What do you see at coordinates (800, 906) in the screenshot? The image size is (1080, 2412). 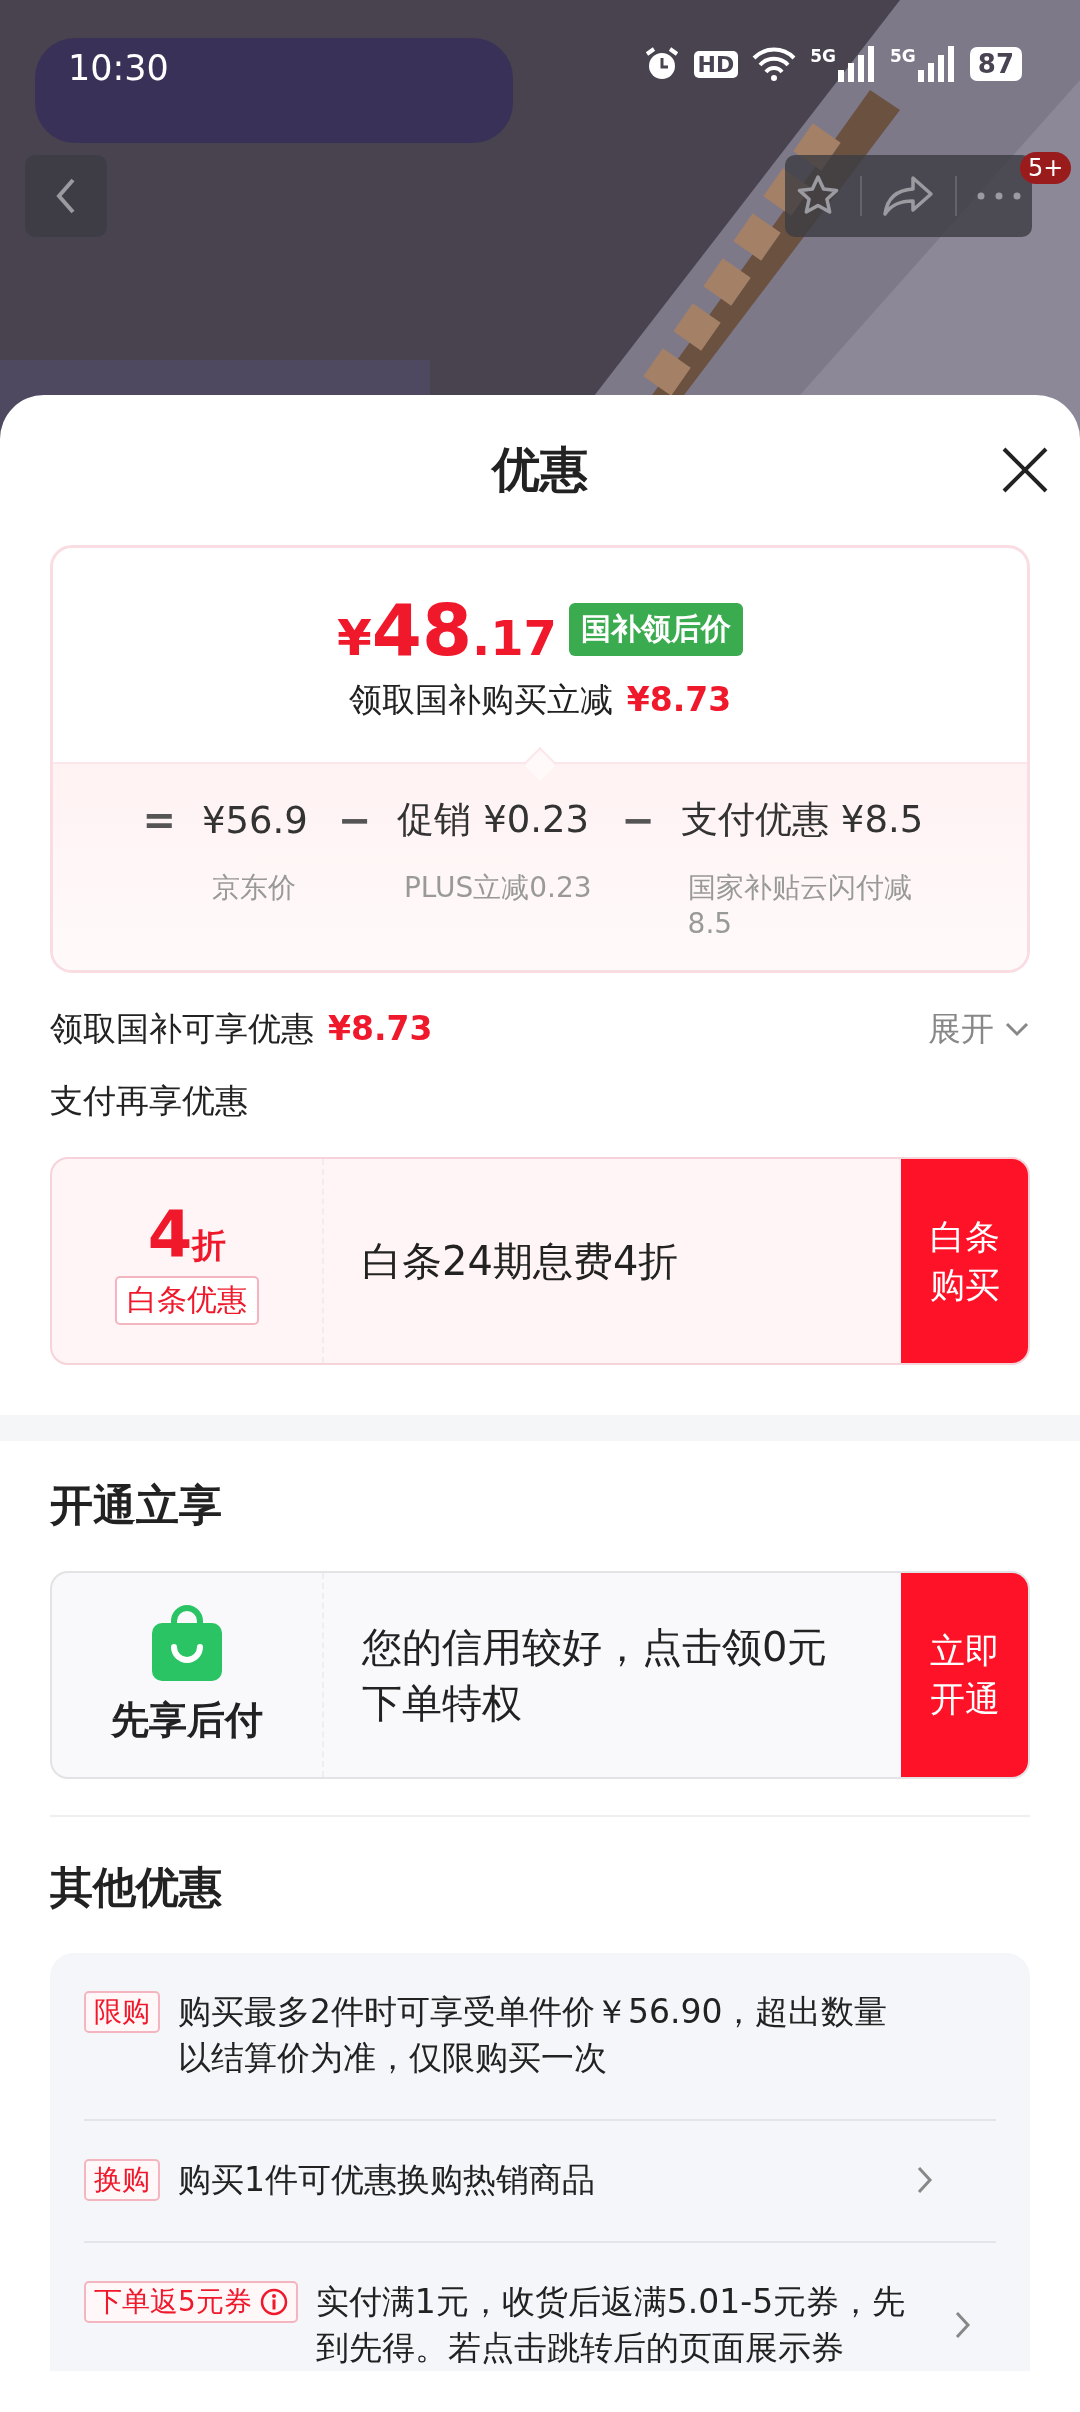 I see `price-note: 国家补贴云闪付减8.5` at bounding box center [800, 906].